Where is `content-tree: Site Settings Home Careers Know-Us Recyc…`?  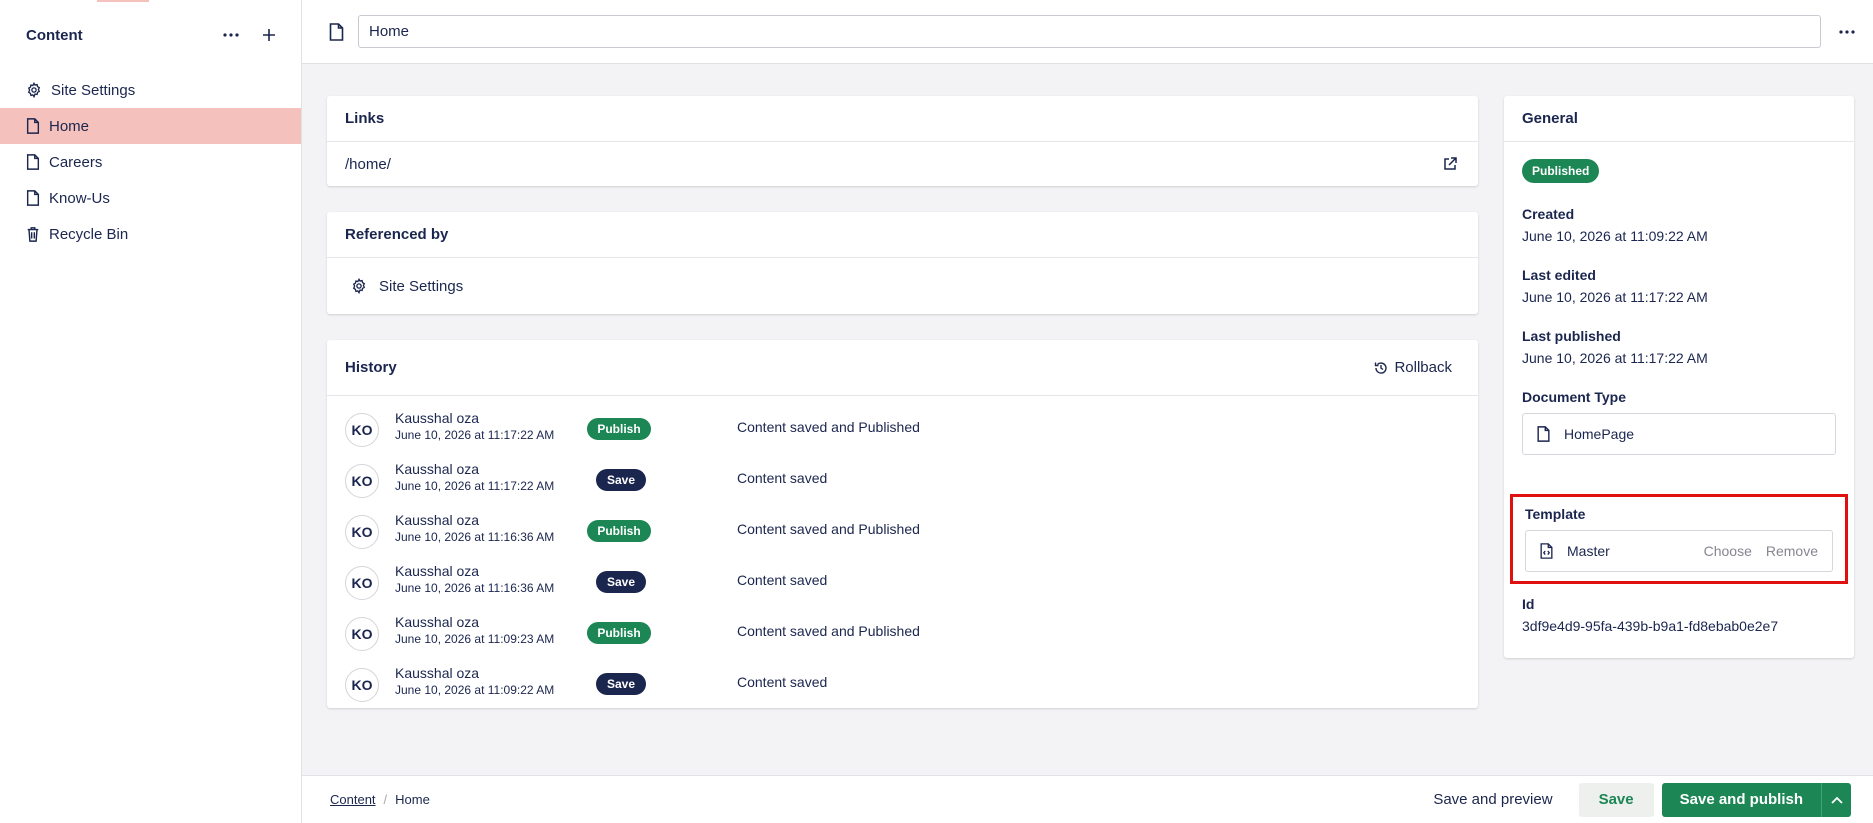 content-tree: Site Settings Home Careers Know-Us Recyc… is located at coordinates (150, 162).